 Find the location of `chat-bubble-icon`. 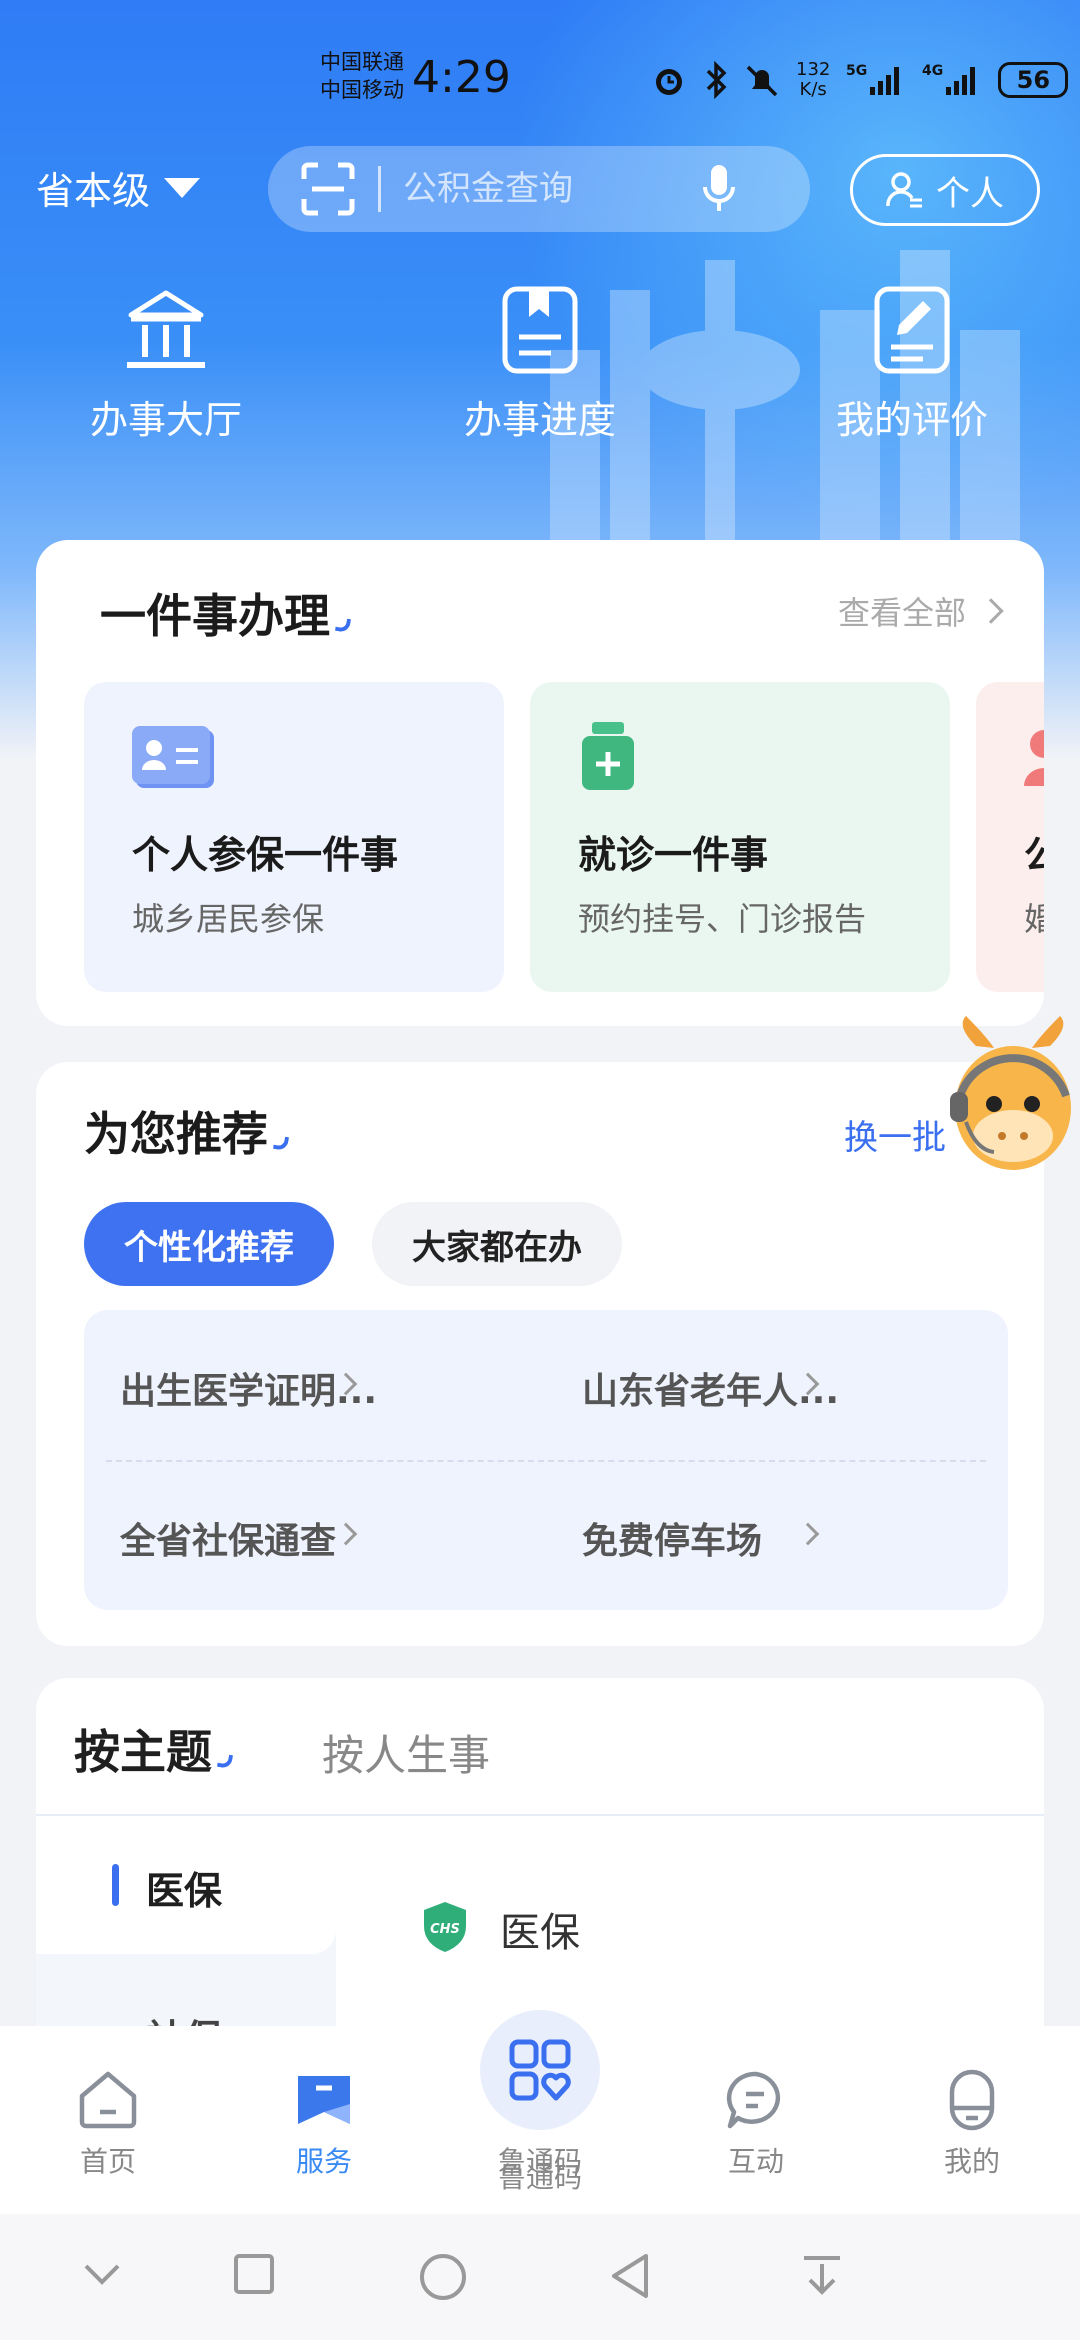

chat-bubble-icon is located at coordinates (753, 2100).